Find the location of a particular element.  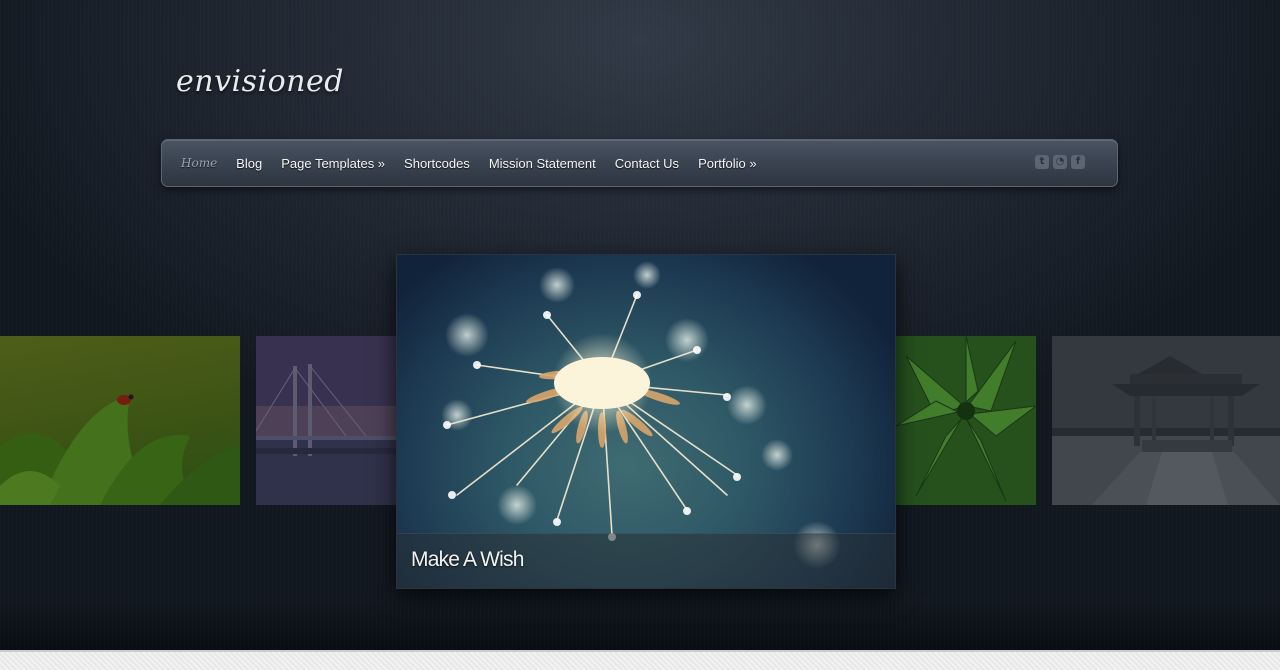

nav-item-mission-statement: Mission Statement is located at coordinates (542, 163).